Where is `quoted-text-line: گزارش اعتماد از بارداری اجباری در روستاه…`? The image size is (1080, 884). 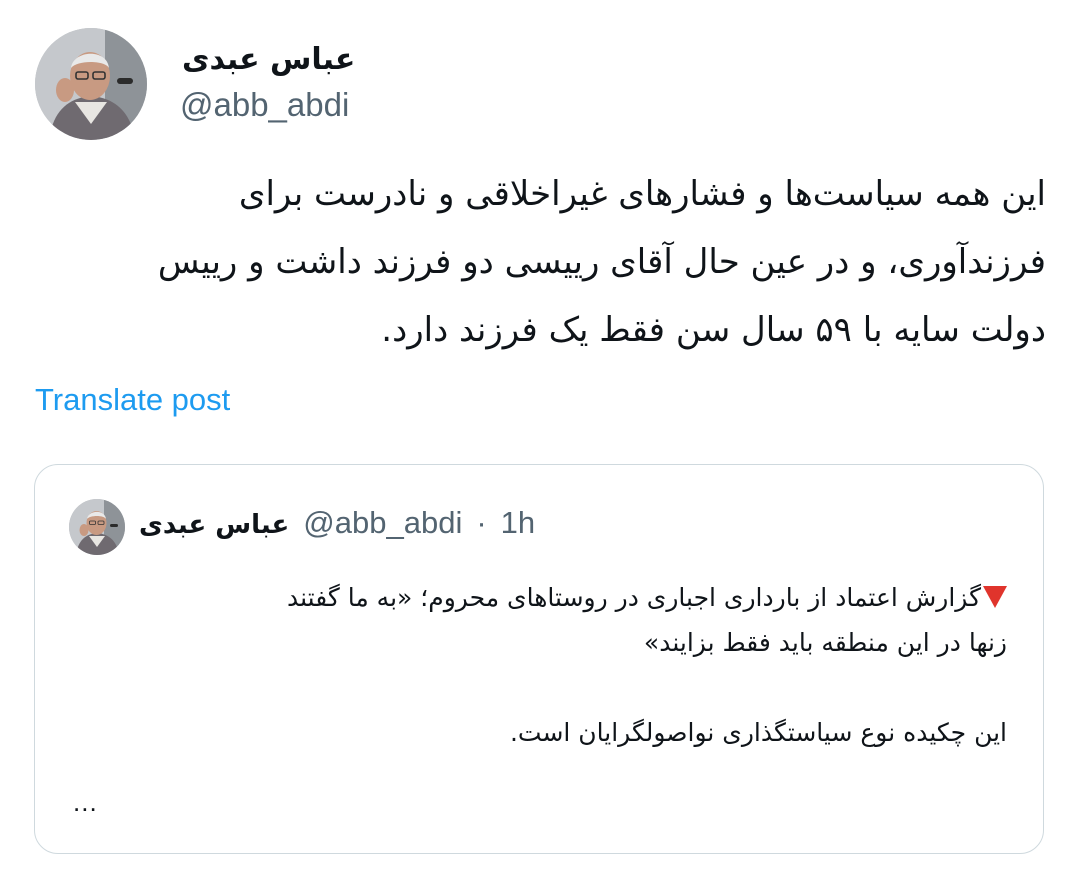 quoted-text-line: گزارش اعتماد از بارداری اجباری در روستاه… is located at coordinates (540, 597).